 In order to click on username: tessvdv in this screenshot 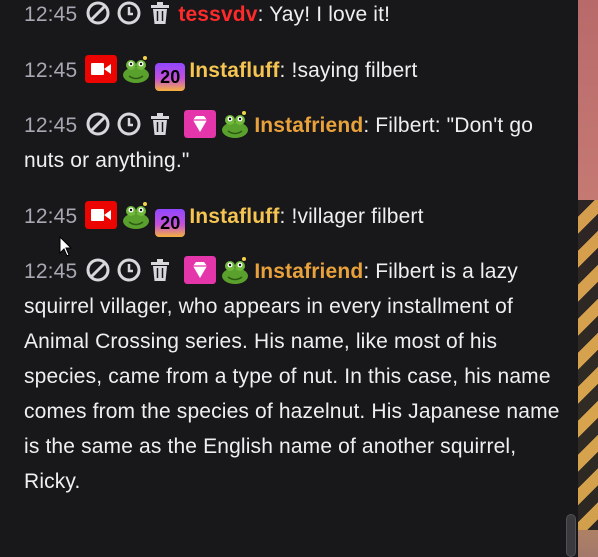, I will do `click(217, 14)`.